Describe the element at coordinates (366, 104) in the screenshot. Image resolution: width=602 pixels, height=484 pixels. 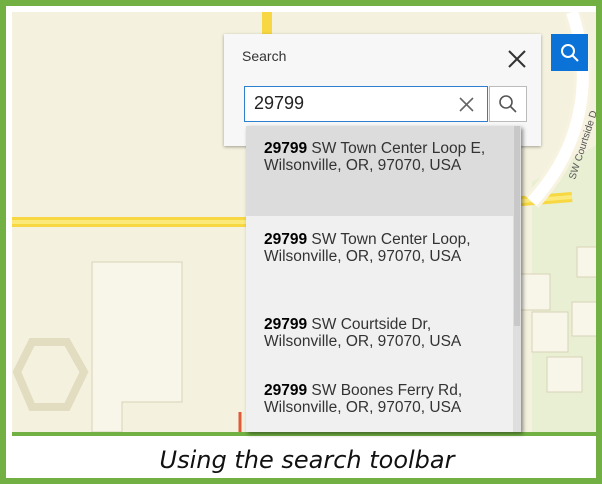
I see `search-input: 29799` at that location.